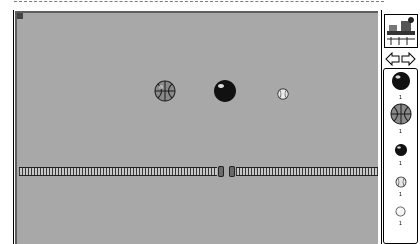 The image size is (420, 244). Describe the element at coordinates (118, 171) in the screenshot. I see `rail-left` at that location.